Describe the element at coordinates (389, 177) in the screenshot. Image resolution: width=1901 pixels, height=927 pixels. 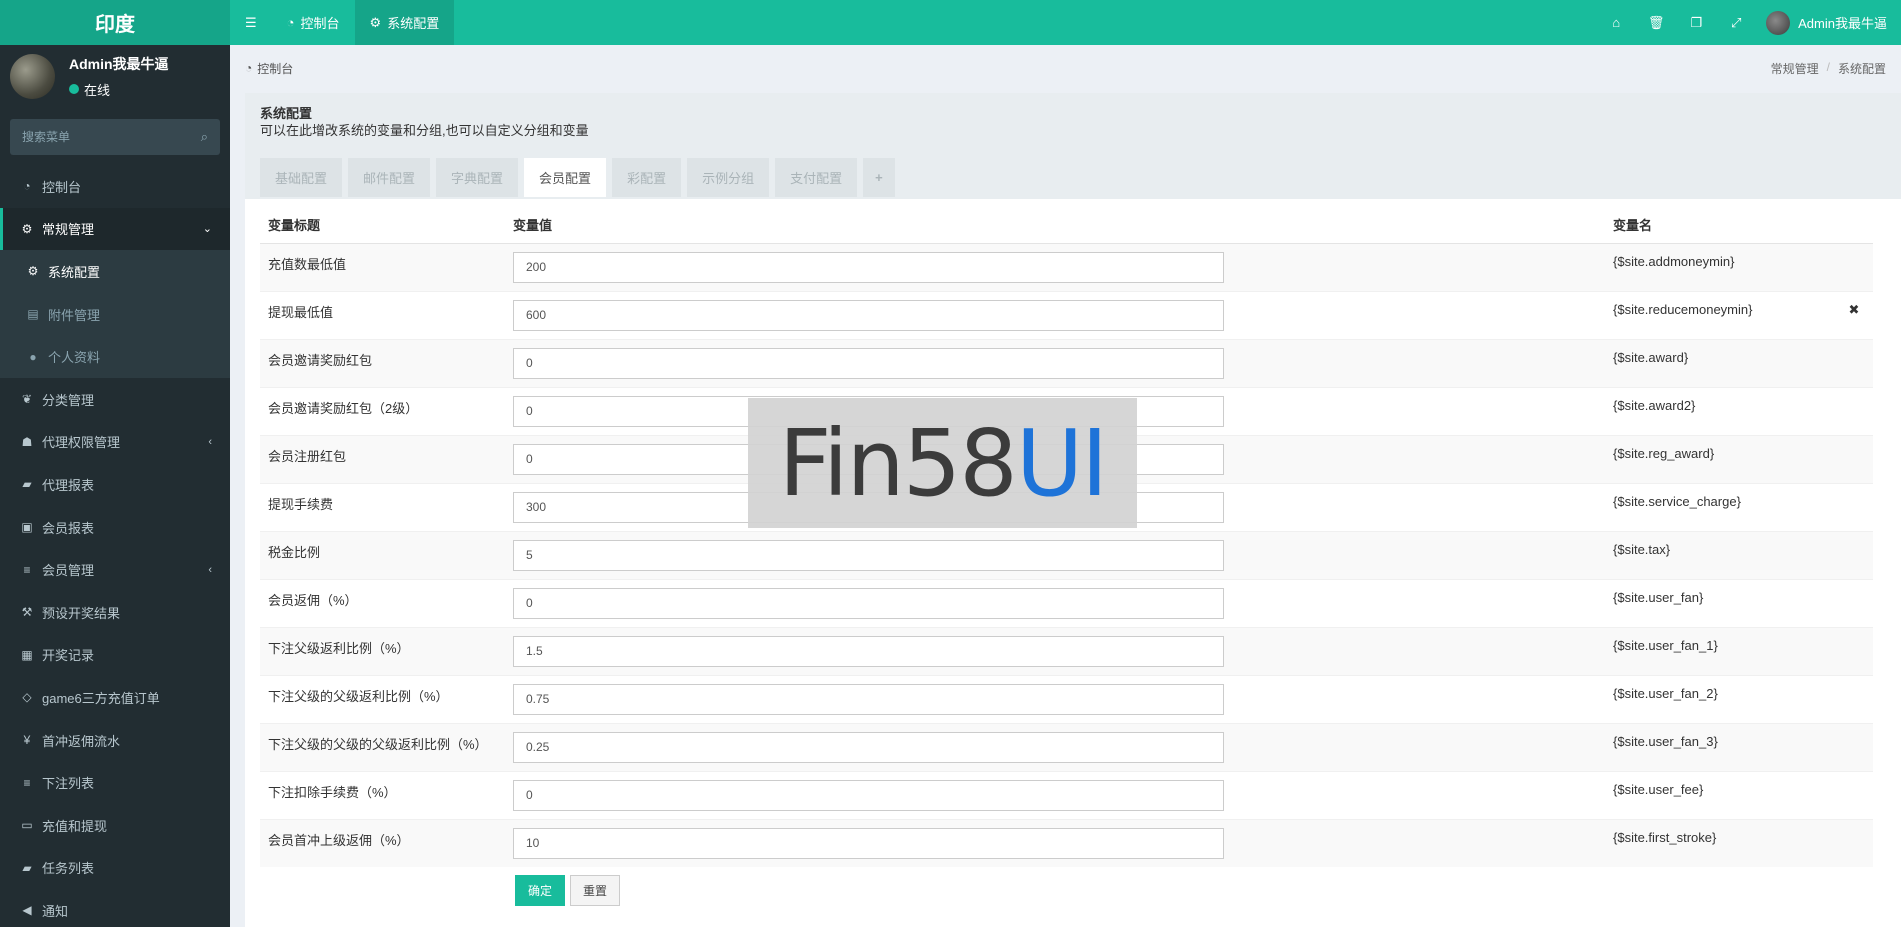
I see `tab-email: 邮件配置` at that location.